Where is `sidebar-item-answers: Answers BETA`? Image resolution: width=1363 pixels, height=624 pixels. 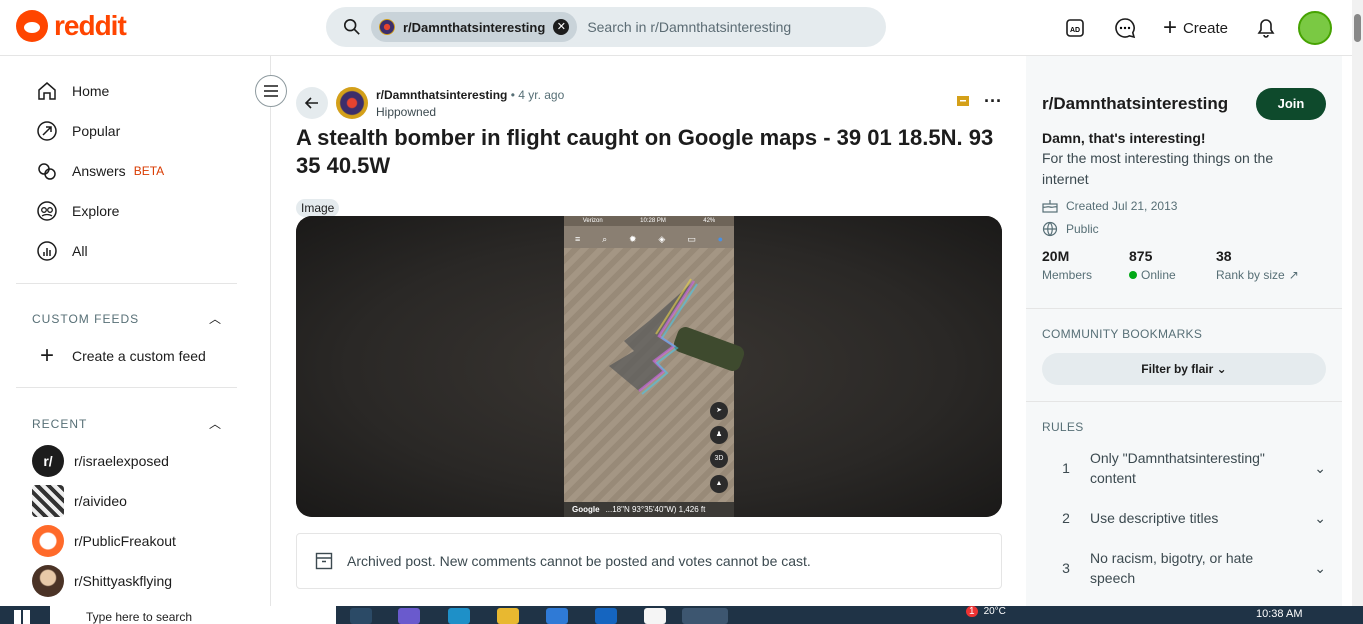 sidebar-item-answers: Answers BETA is located at coordinates (126, 171).